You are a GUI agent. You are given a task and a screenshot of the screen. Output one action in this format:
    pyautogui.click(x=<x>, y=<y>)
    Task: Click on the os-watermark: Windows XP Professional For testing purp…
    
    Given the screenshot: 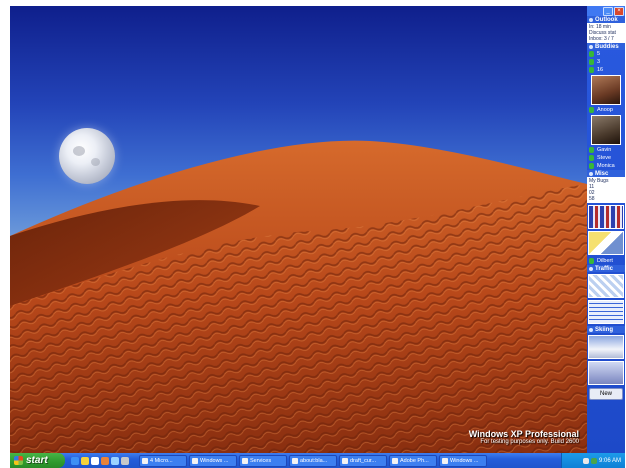 What is the action you would take?
    pyautogui.click(x=524, y=437)
    